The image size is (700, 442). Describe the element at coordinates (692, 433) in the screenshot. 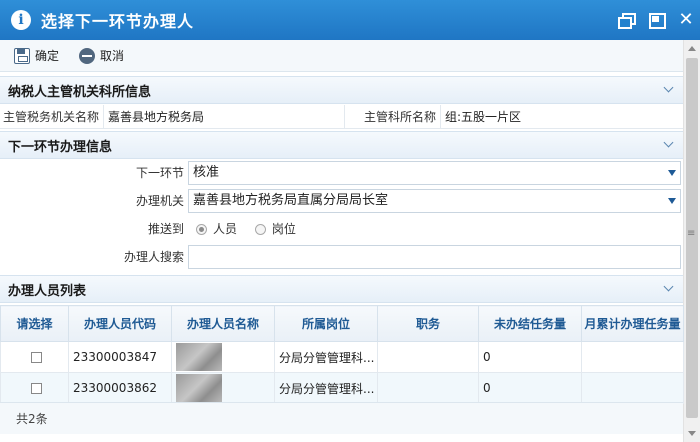

I see `scroll-down-icon` at that location.